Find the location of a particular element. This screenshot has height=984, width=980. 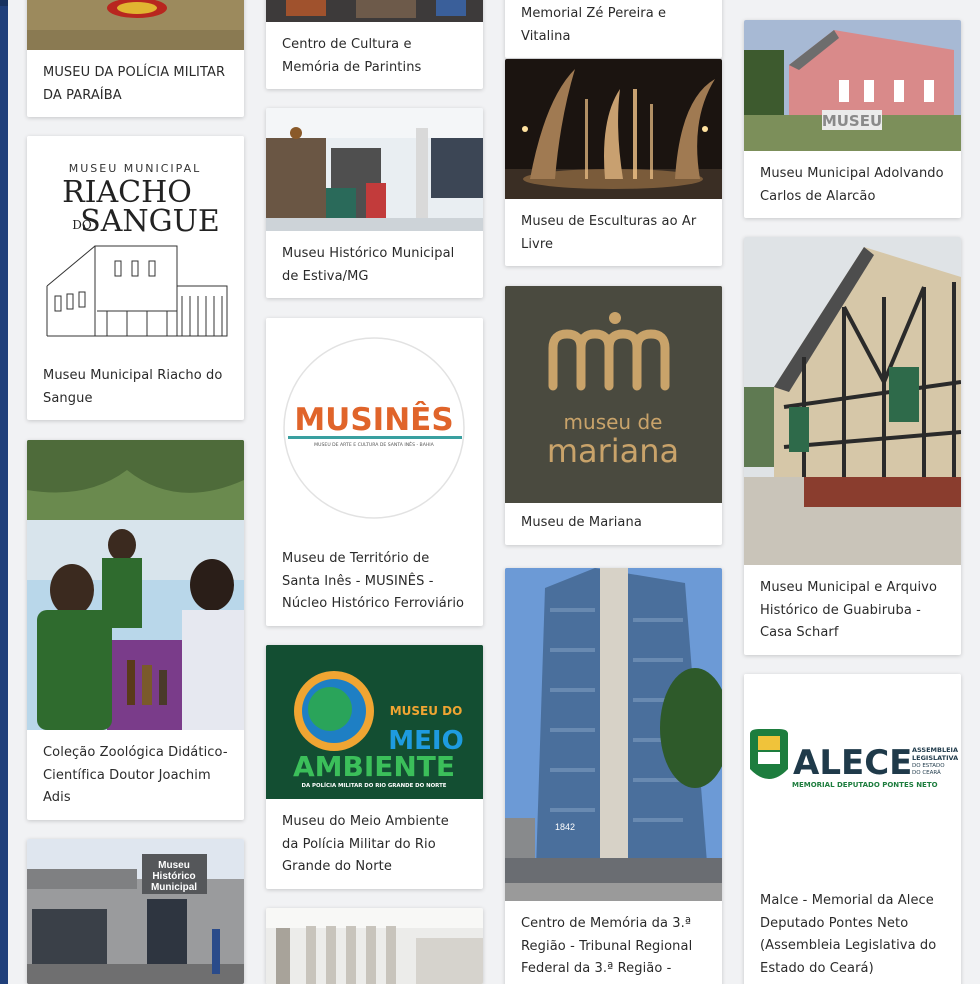

svg-text: AMBIENTE is located at coordinates (374, 766).